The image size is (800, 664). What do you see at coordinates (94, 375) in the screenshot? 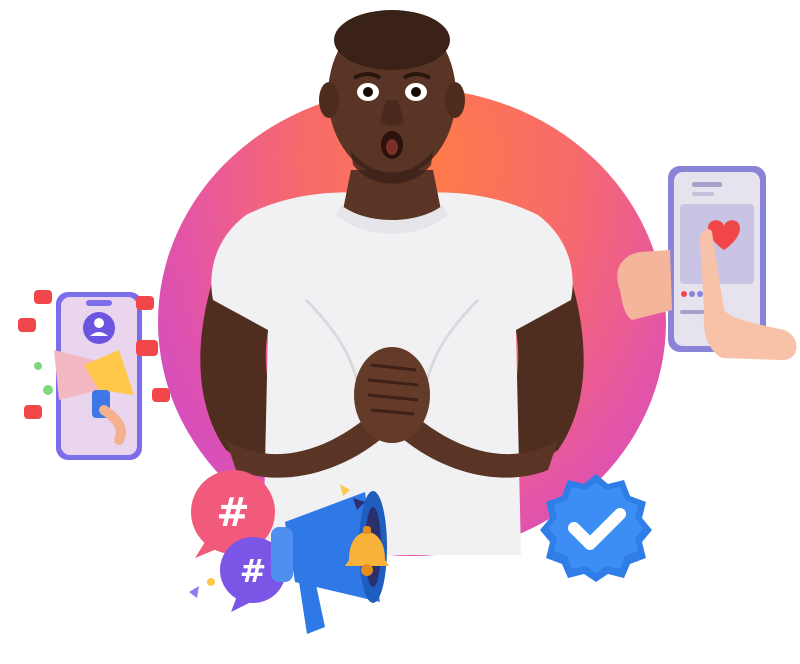
I see `social-phone-icon` at bounding box center [94, 375].